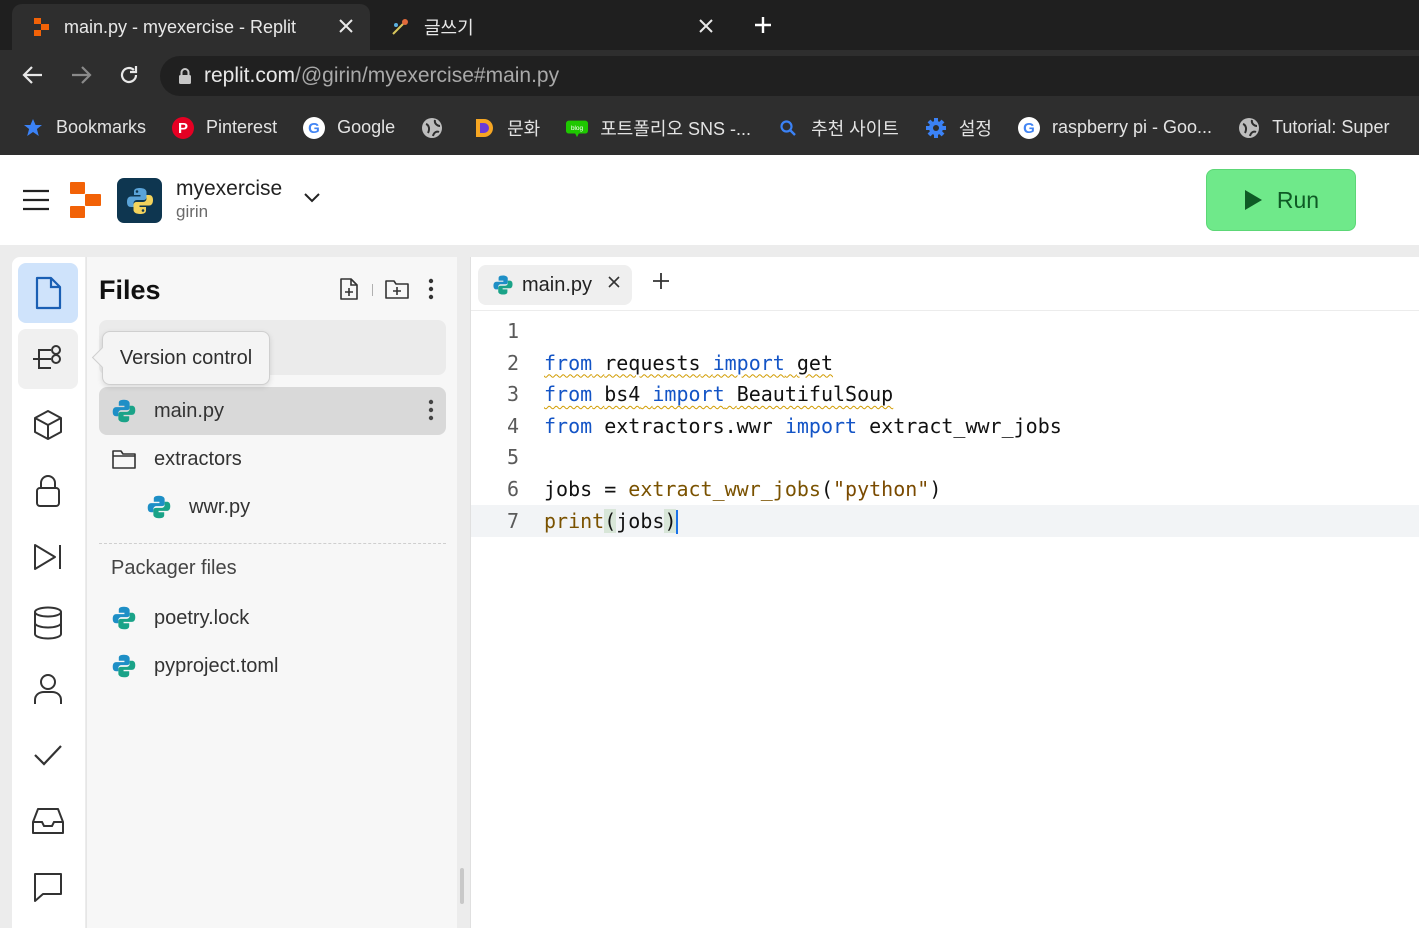 The image size is (1419, 928). Describe the element at coordinates (512, 425) in the screenshot. I see `line-number: 4` at that location.